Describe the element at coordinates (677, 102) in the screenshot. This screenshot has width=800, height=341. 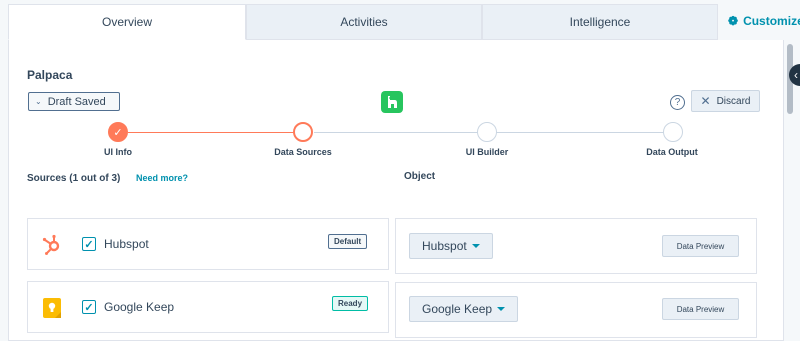
I see `help-icon: ?` at that location.